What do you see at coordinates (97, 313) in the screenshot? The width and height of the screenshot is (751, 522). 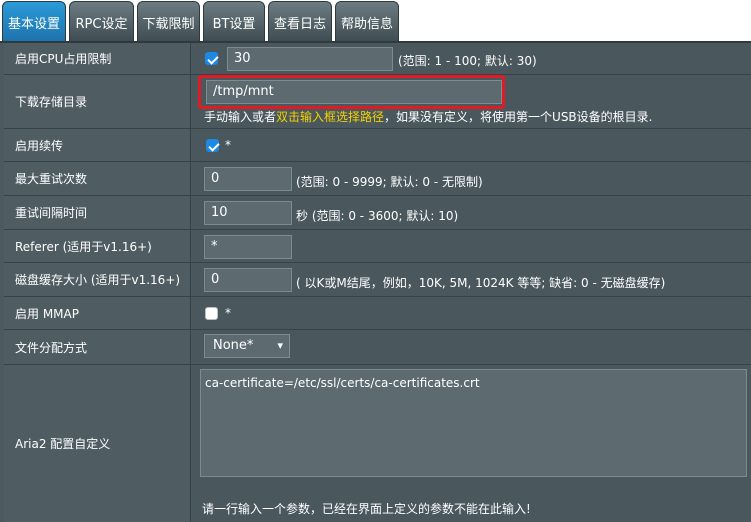 I see `mmap-label: 启用 MMAP` at bounding box center [97, 313].